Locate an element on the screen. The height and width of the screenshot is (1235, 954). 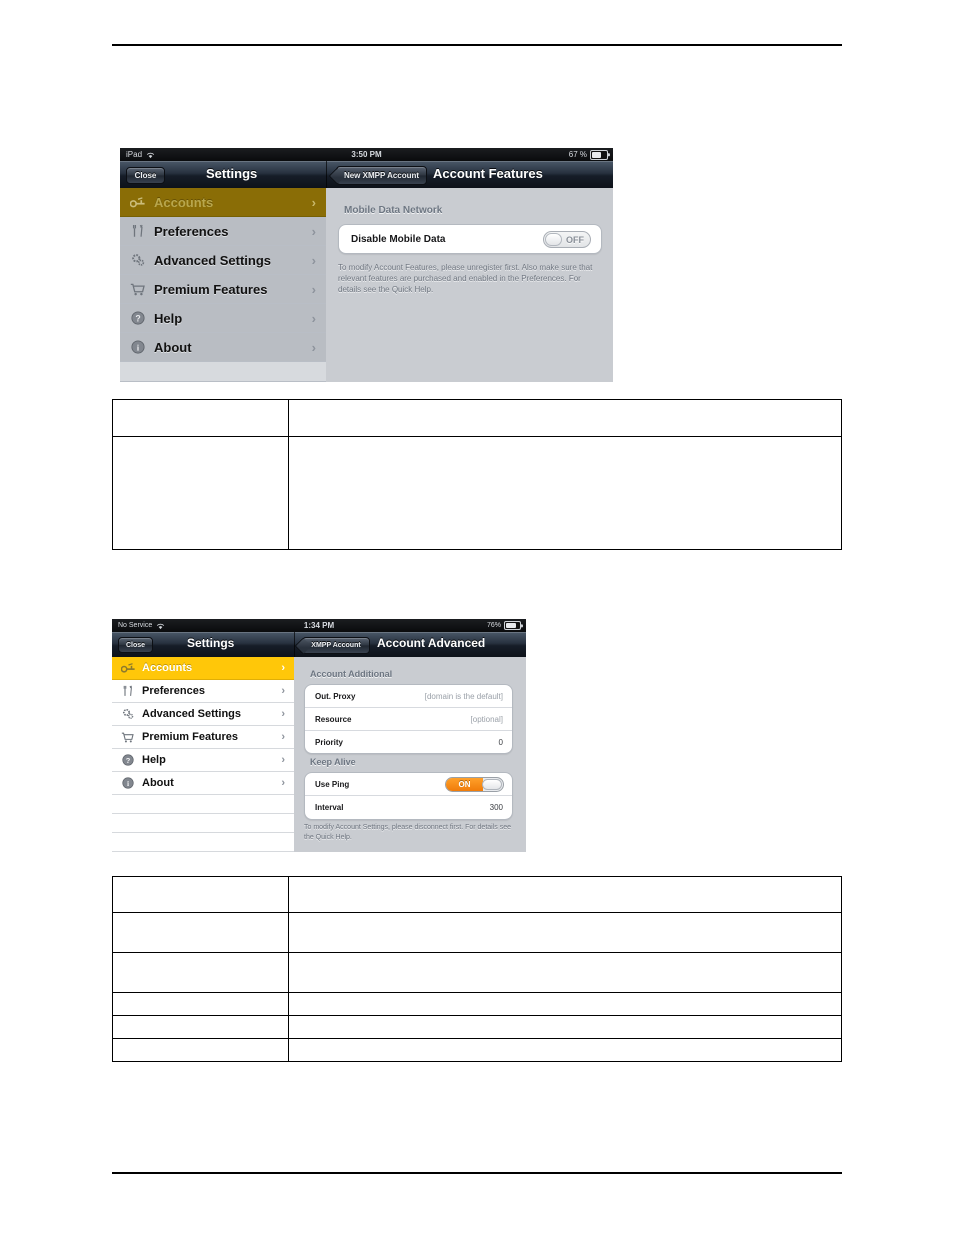
gears-icon is located at coordinates (127, 714).